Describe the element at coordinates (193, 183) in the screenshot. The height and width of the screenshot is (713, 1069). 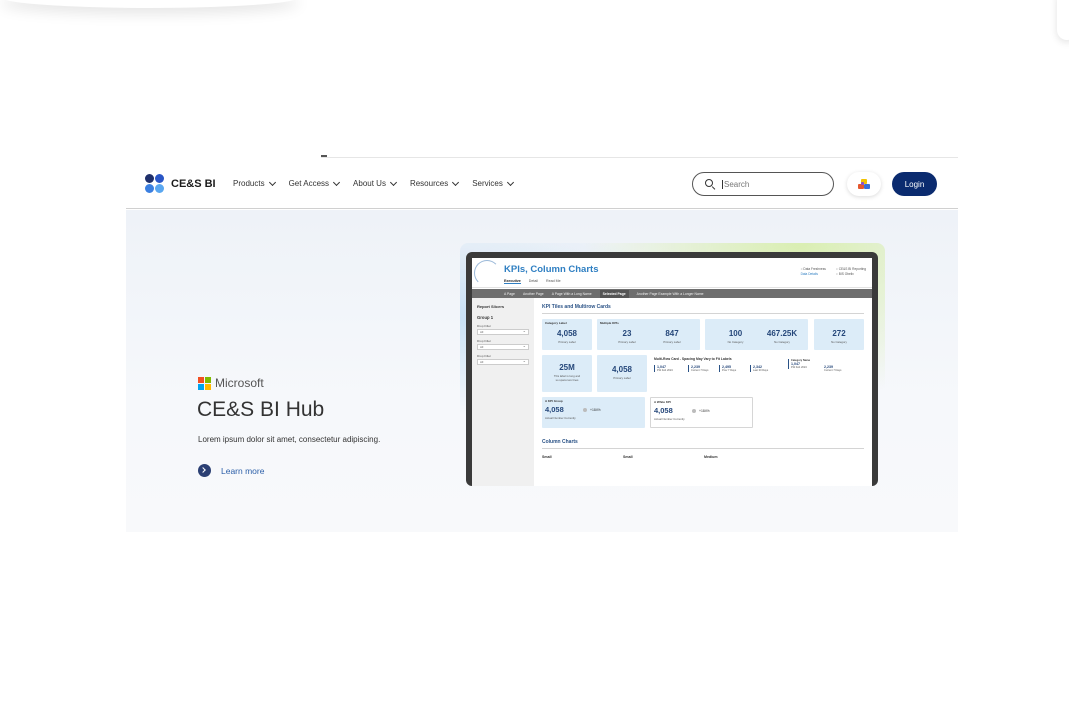
I see `logo-text: CE&S BI` at that location.